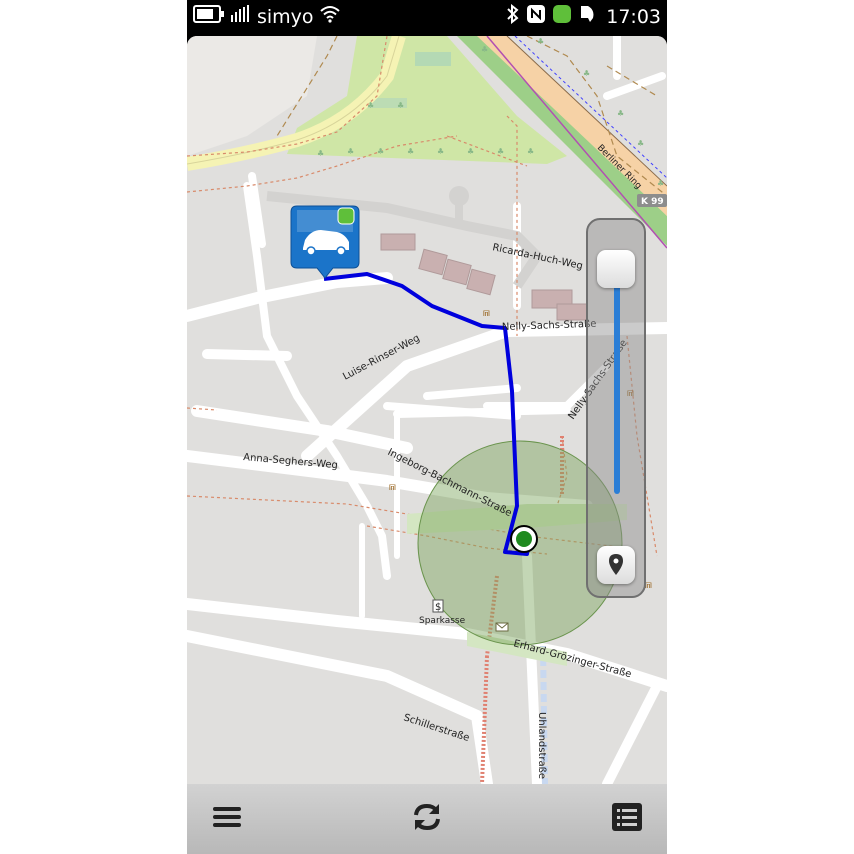 The image size is (854, 854). What do you see at coordinates (325, 242) in the screenshot?
I see `car-marker` at bounding box center [325, 242].